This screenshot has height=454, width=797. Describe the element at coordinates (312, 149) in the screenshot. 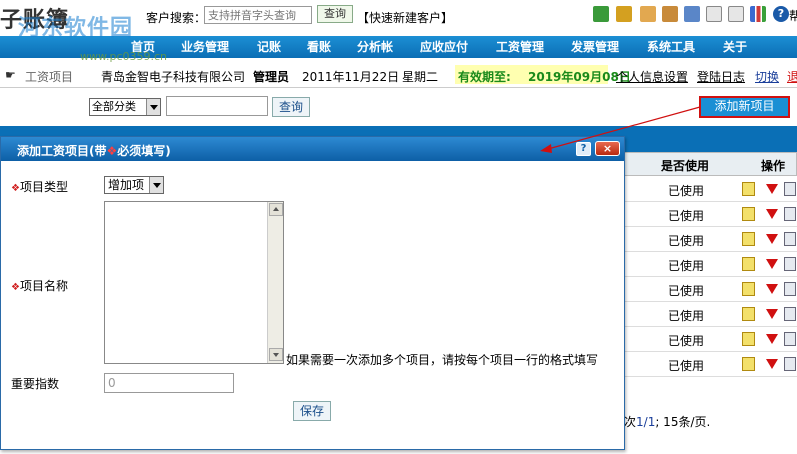

I see `dialog-title-bar: 添加工资项目(带❖必须填写) ? ×` at that location.